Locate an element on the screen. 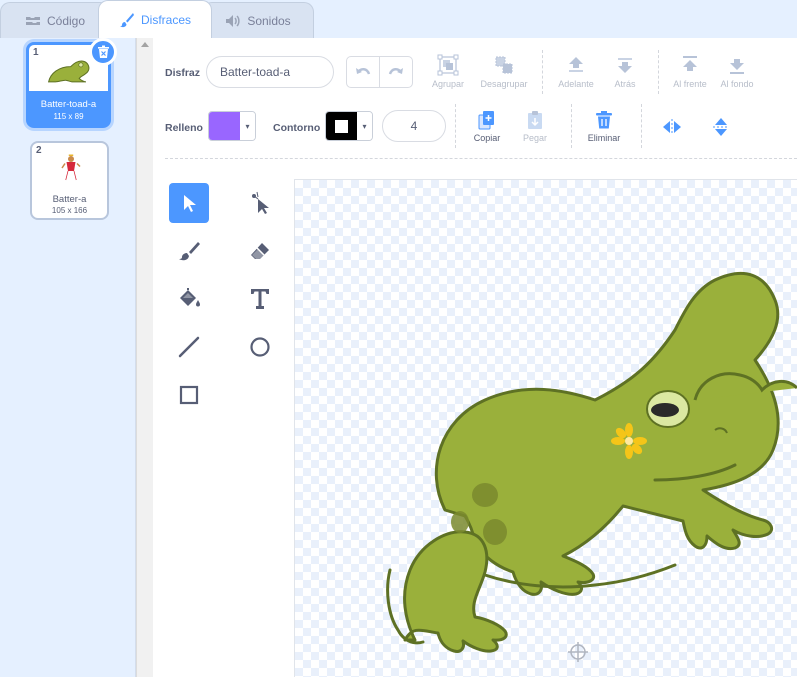 This screenshot has height=677, width=797. outline-width-input: 4 is located at coordinates (414, 126).